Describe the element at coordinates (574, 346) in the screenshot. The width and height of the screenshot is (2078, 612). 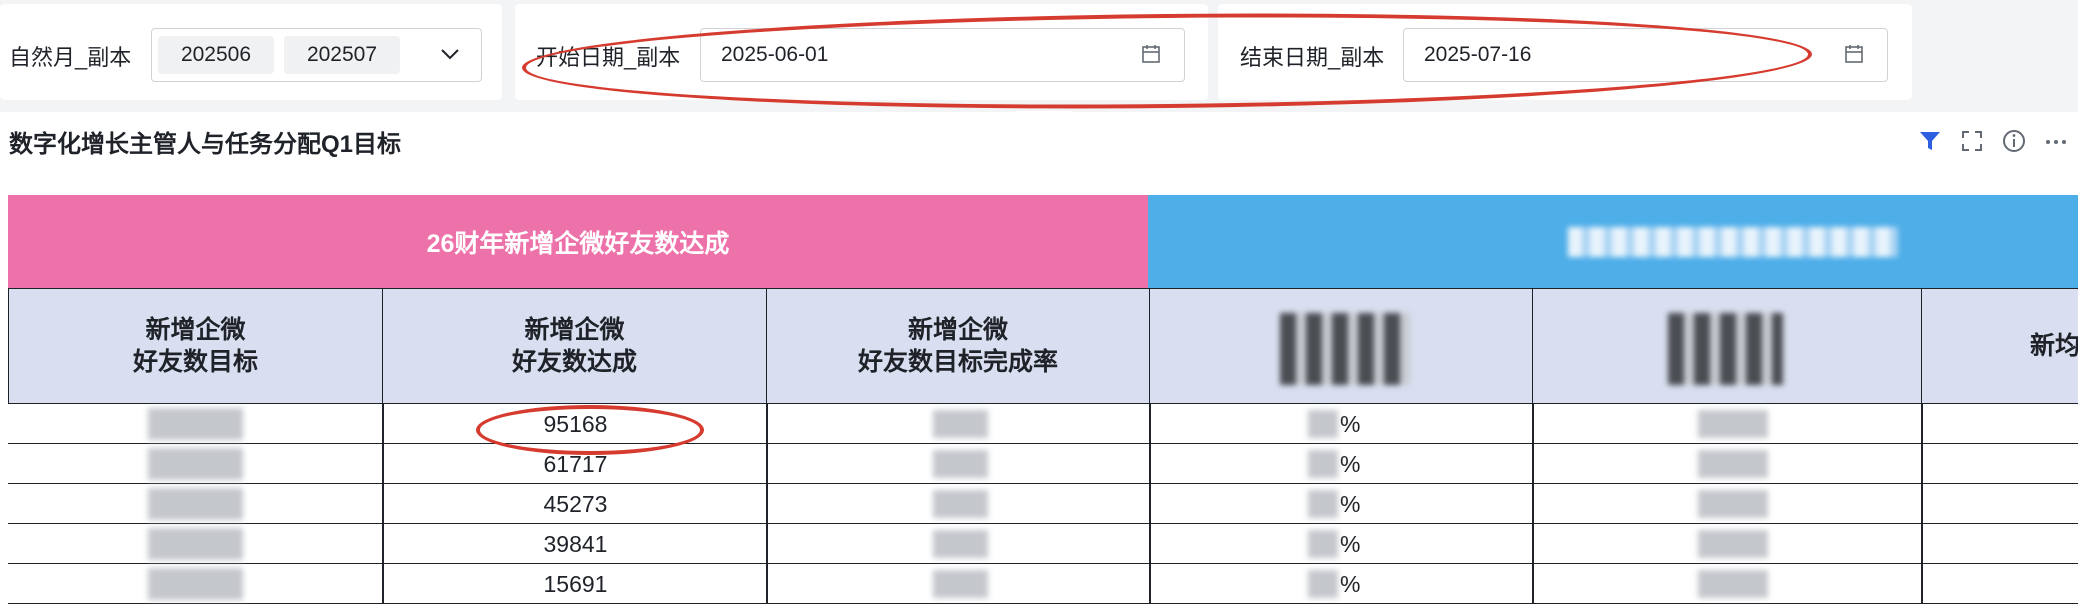
I see `column-header-achieved: 新增企微 好友数达成` at that location.